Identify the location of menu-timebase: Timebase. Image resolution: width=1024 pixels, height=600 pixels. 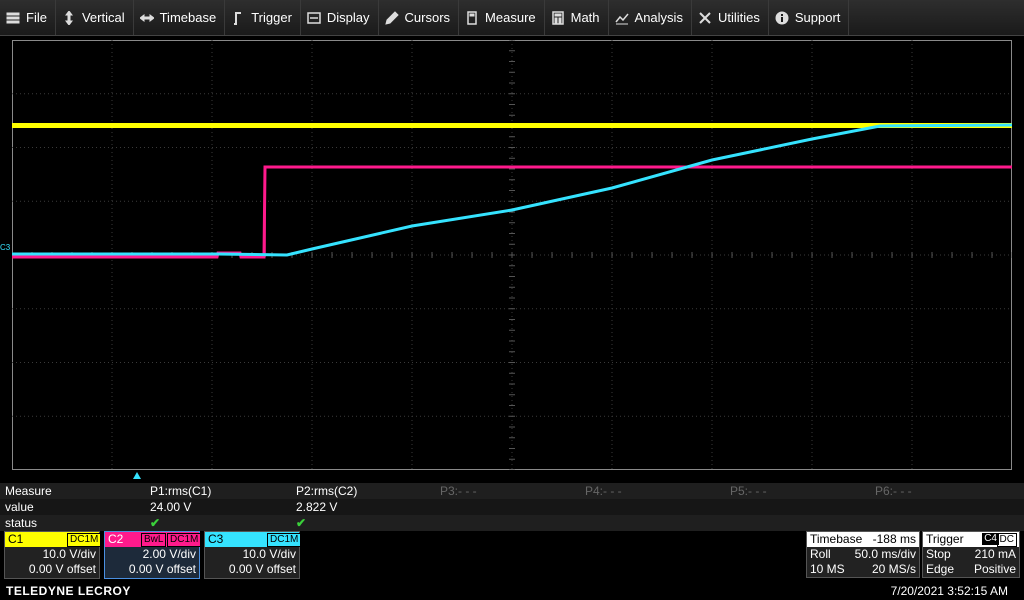
(180, 17).